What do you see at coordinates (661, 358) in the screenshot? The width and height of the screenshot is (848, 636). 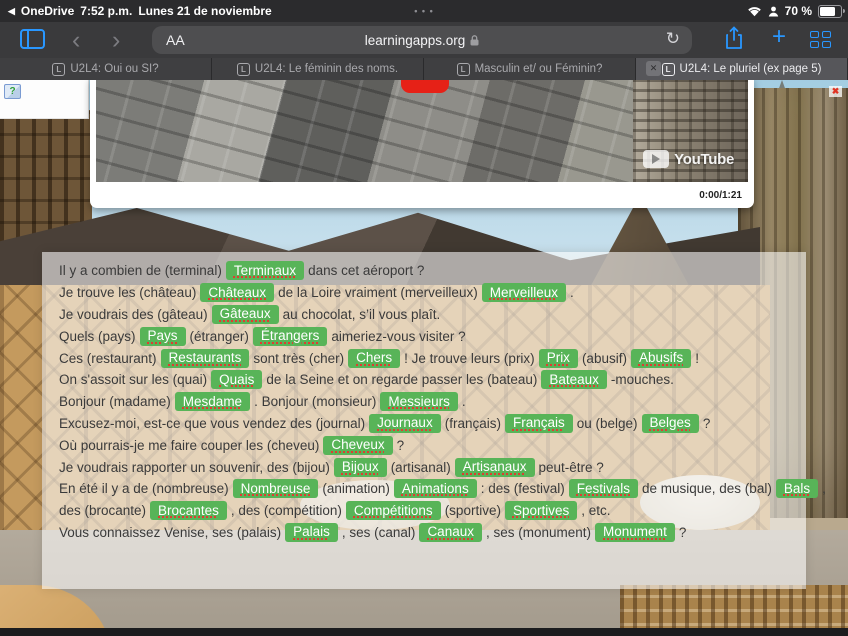 I see `answer-chip: Abusifs` at bounding box center [661, 358].